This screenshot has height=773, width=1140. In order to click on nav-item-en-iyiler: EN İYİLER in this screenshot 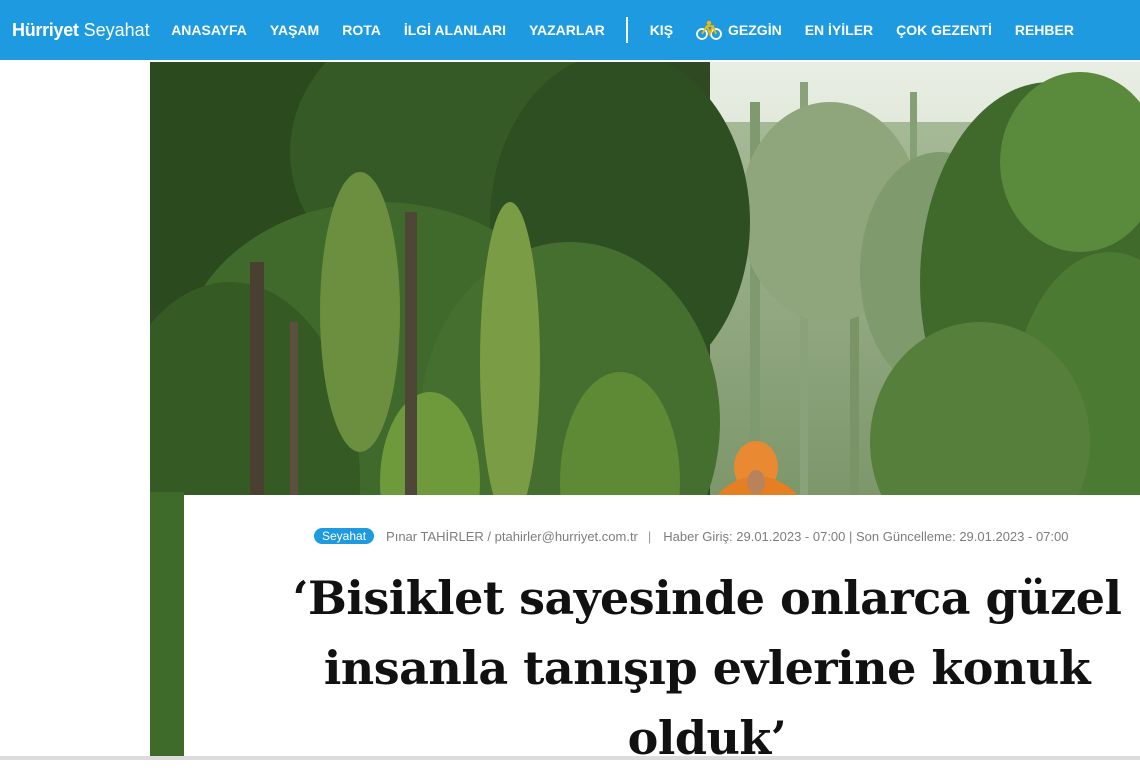, I will do `click(838, 30)`.